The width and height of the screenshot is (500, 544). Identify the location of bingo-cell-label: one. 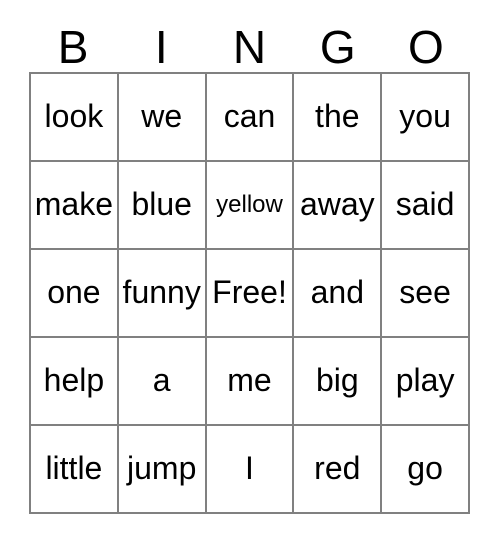
(74, 292).